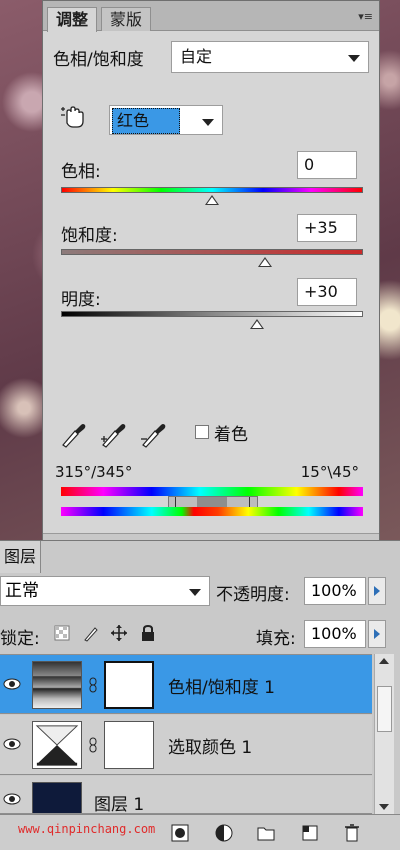  Describe the element at coordinates (119, 804) in the screenshot. I see `layer-name: 图层 1` at that location.